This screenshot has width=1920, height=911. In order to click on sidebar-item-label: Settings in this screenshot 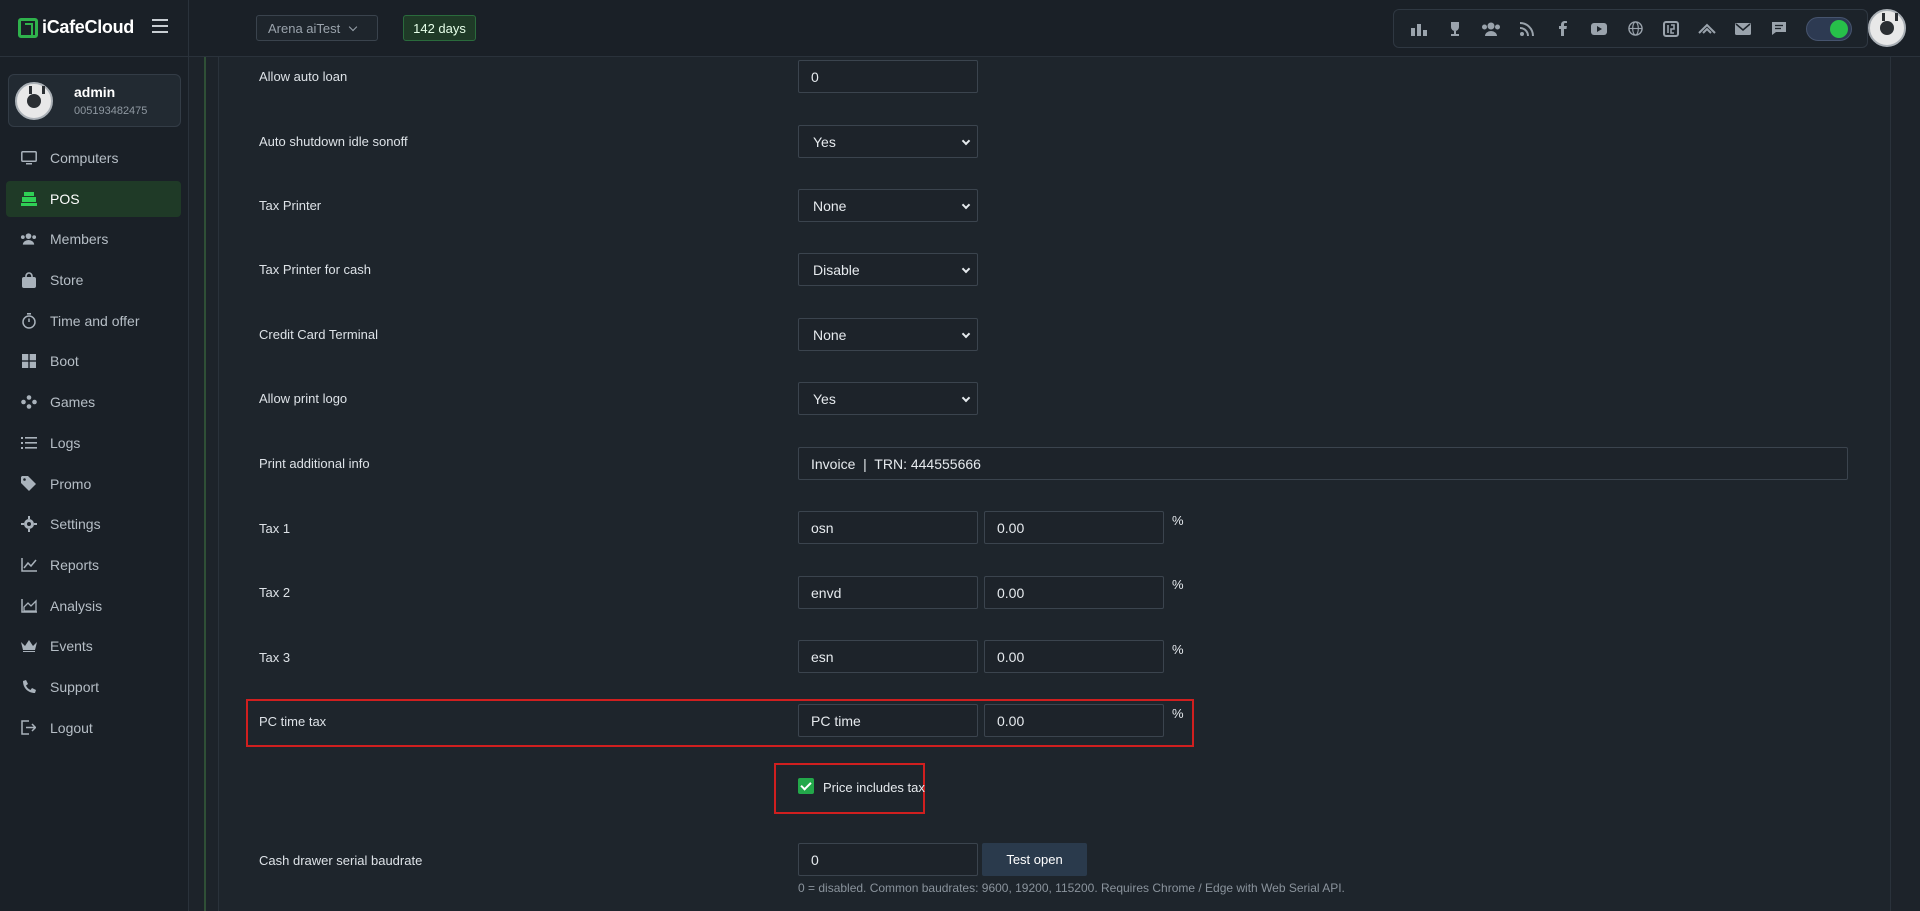, I will do `click(75, 524)`.